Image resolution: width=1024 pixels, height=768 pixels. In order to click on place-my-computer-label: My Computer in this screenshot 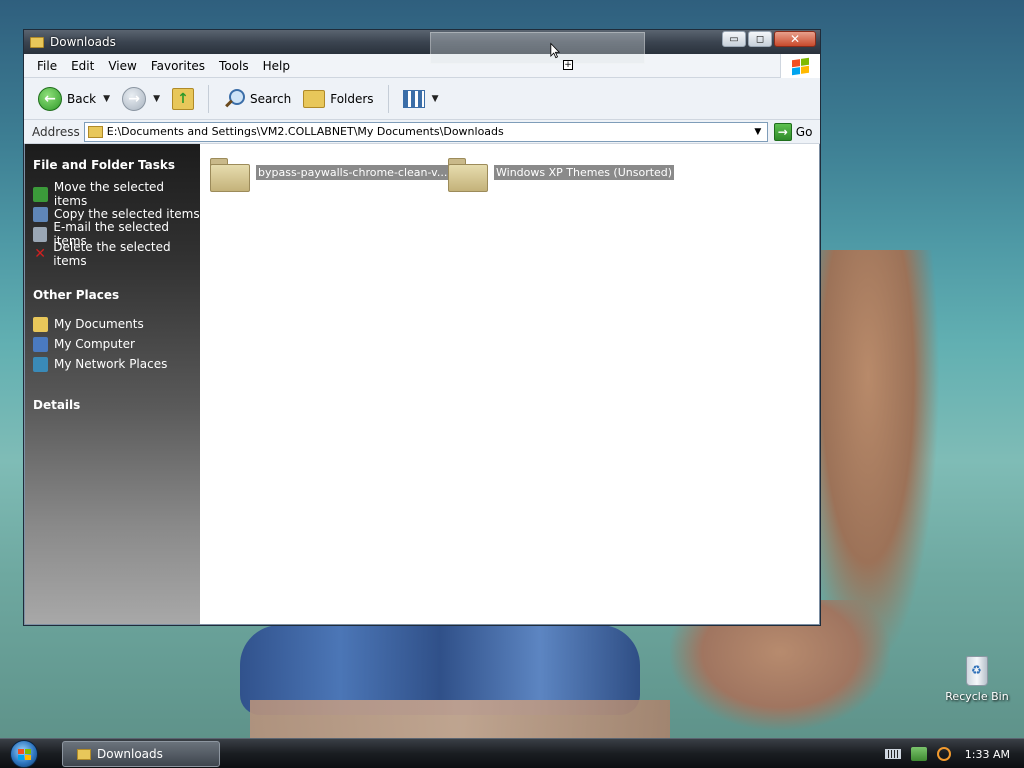, I will do `click(94, 344)`.